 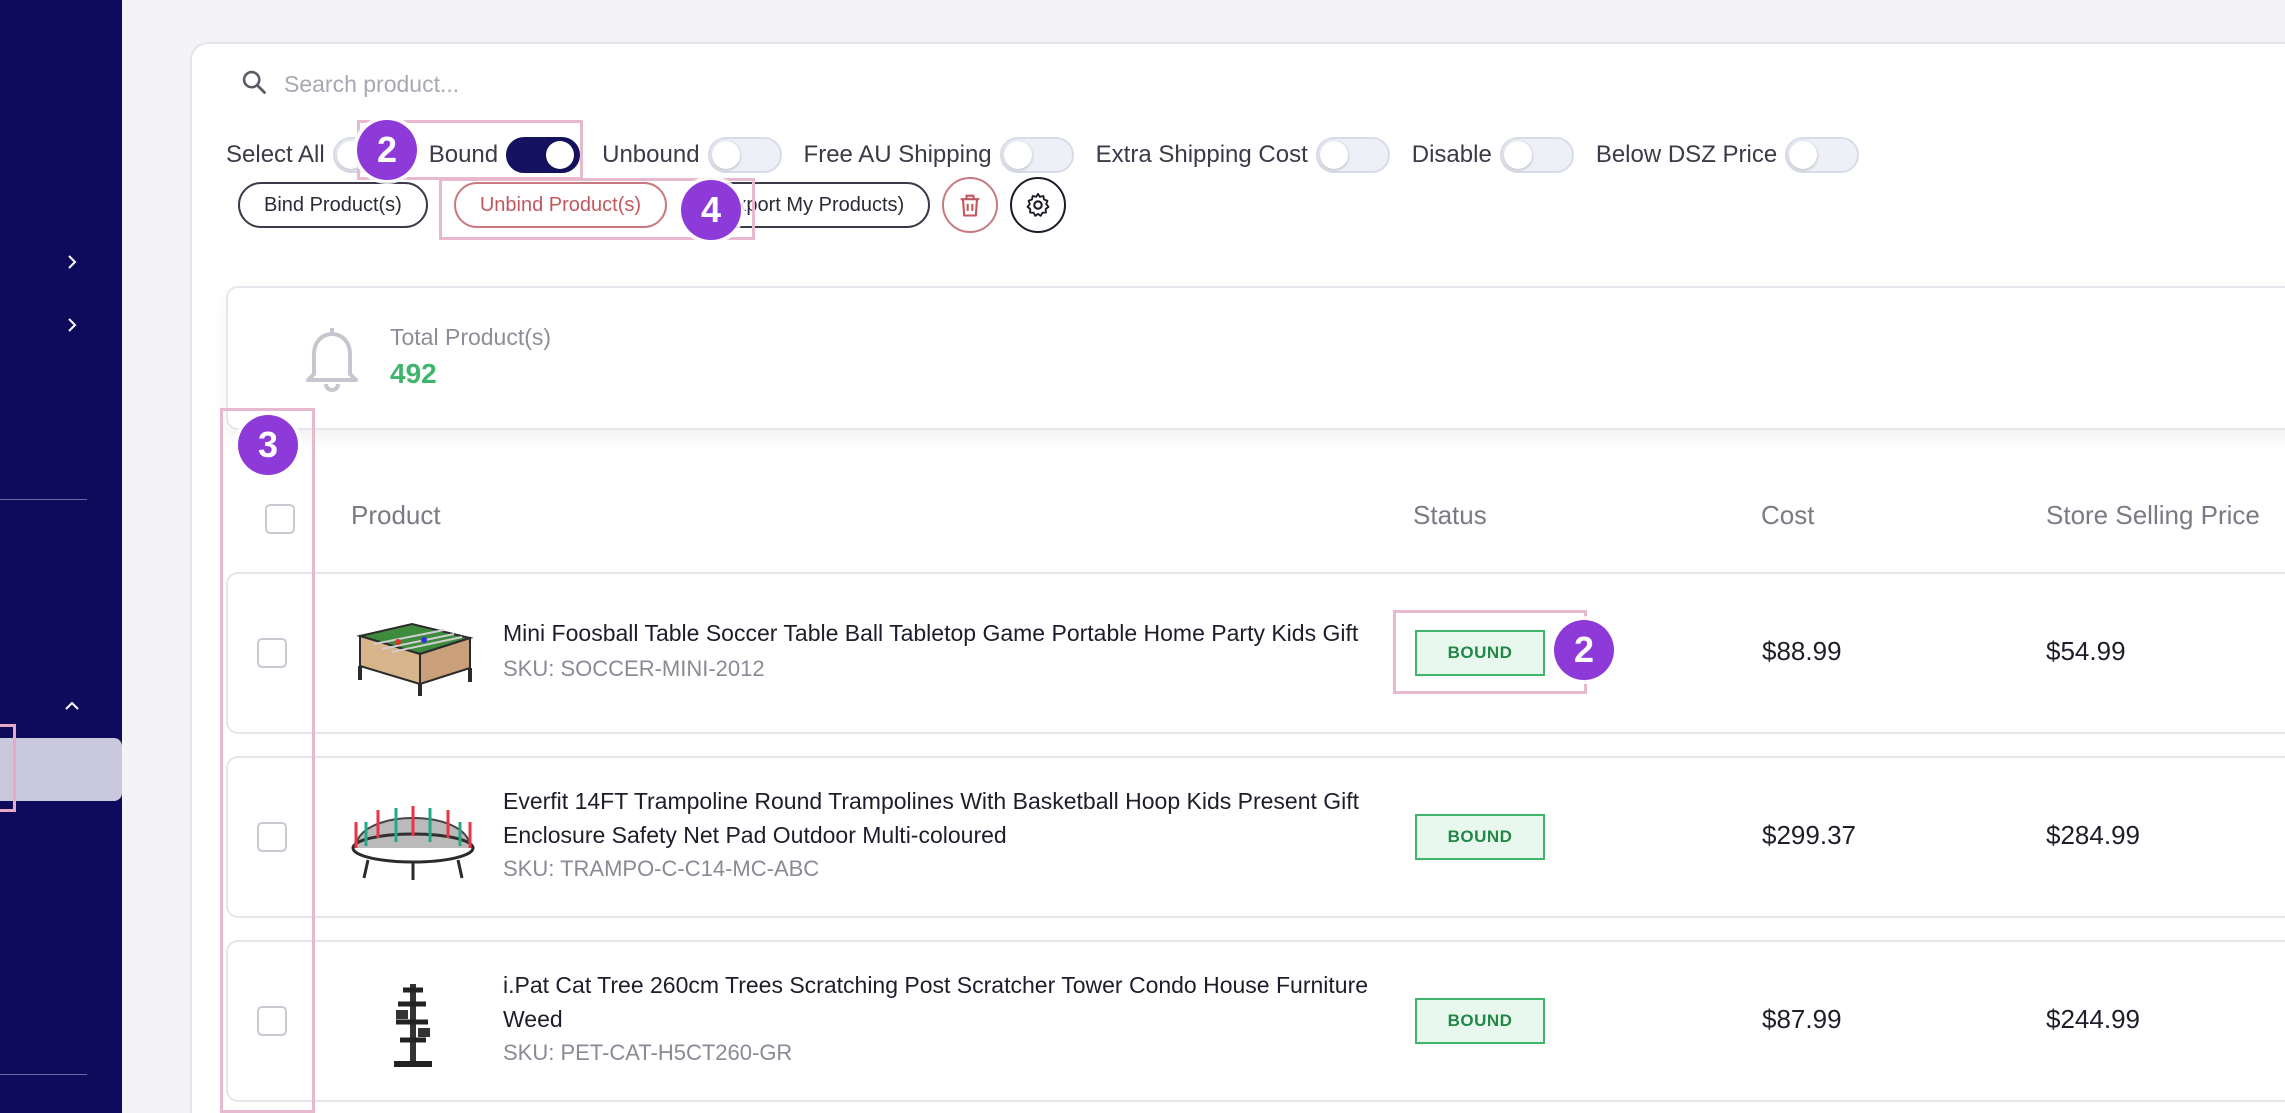 I want to click on foosball-table-icon, so click(x=415, y=659).